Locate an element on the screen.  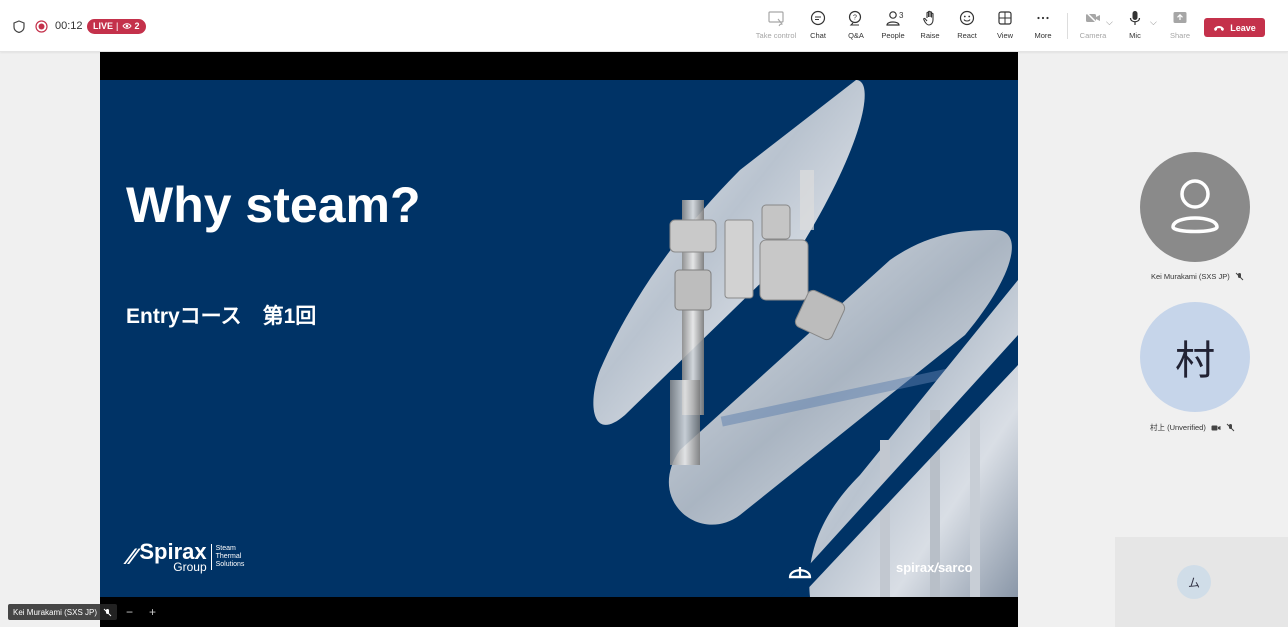
smile-icon is located at coordinates (967, 18).